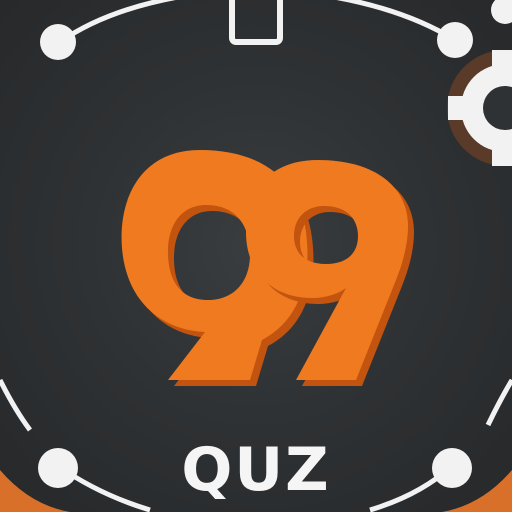 The height and width of the screenshot is (512, 512). What do you see at coordinates (396, 21) in the screenshot?
I see `ring-arc-top-right` at bounding box center [396, 21].